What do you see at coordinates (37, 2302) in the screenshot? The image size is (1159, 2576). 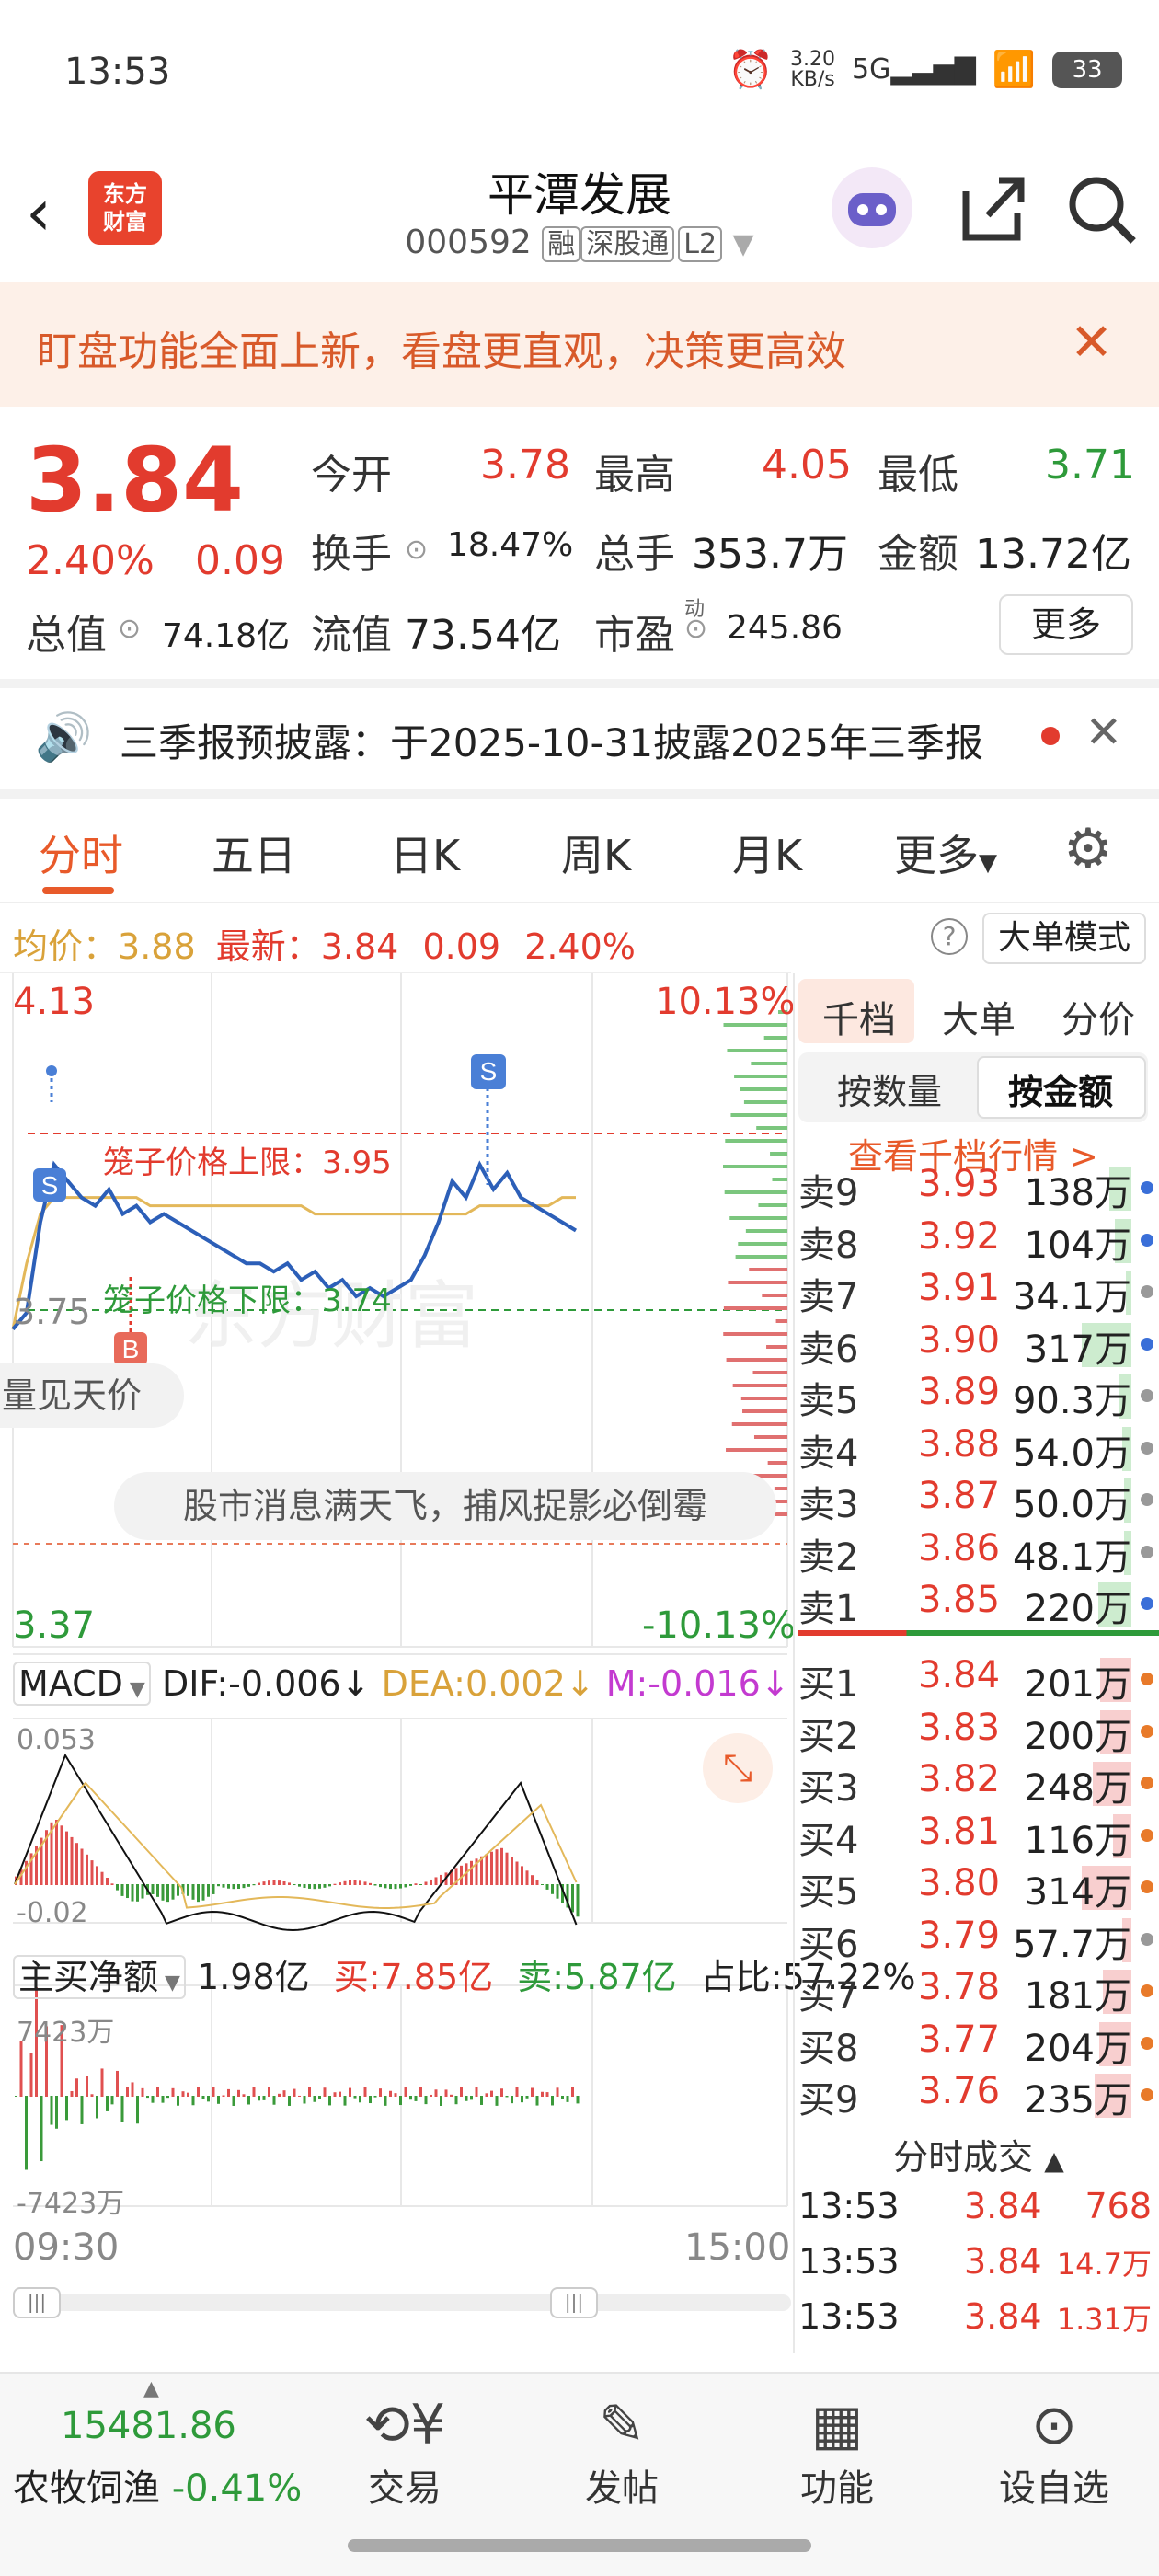 I see `range-handle-left: |||` at bounding box center [37, 2302].